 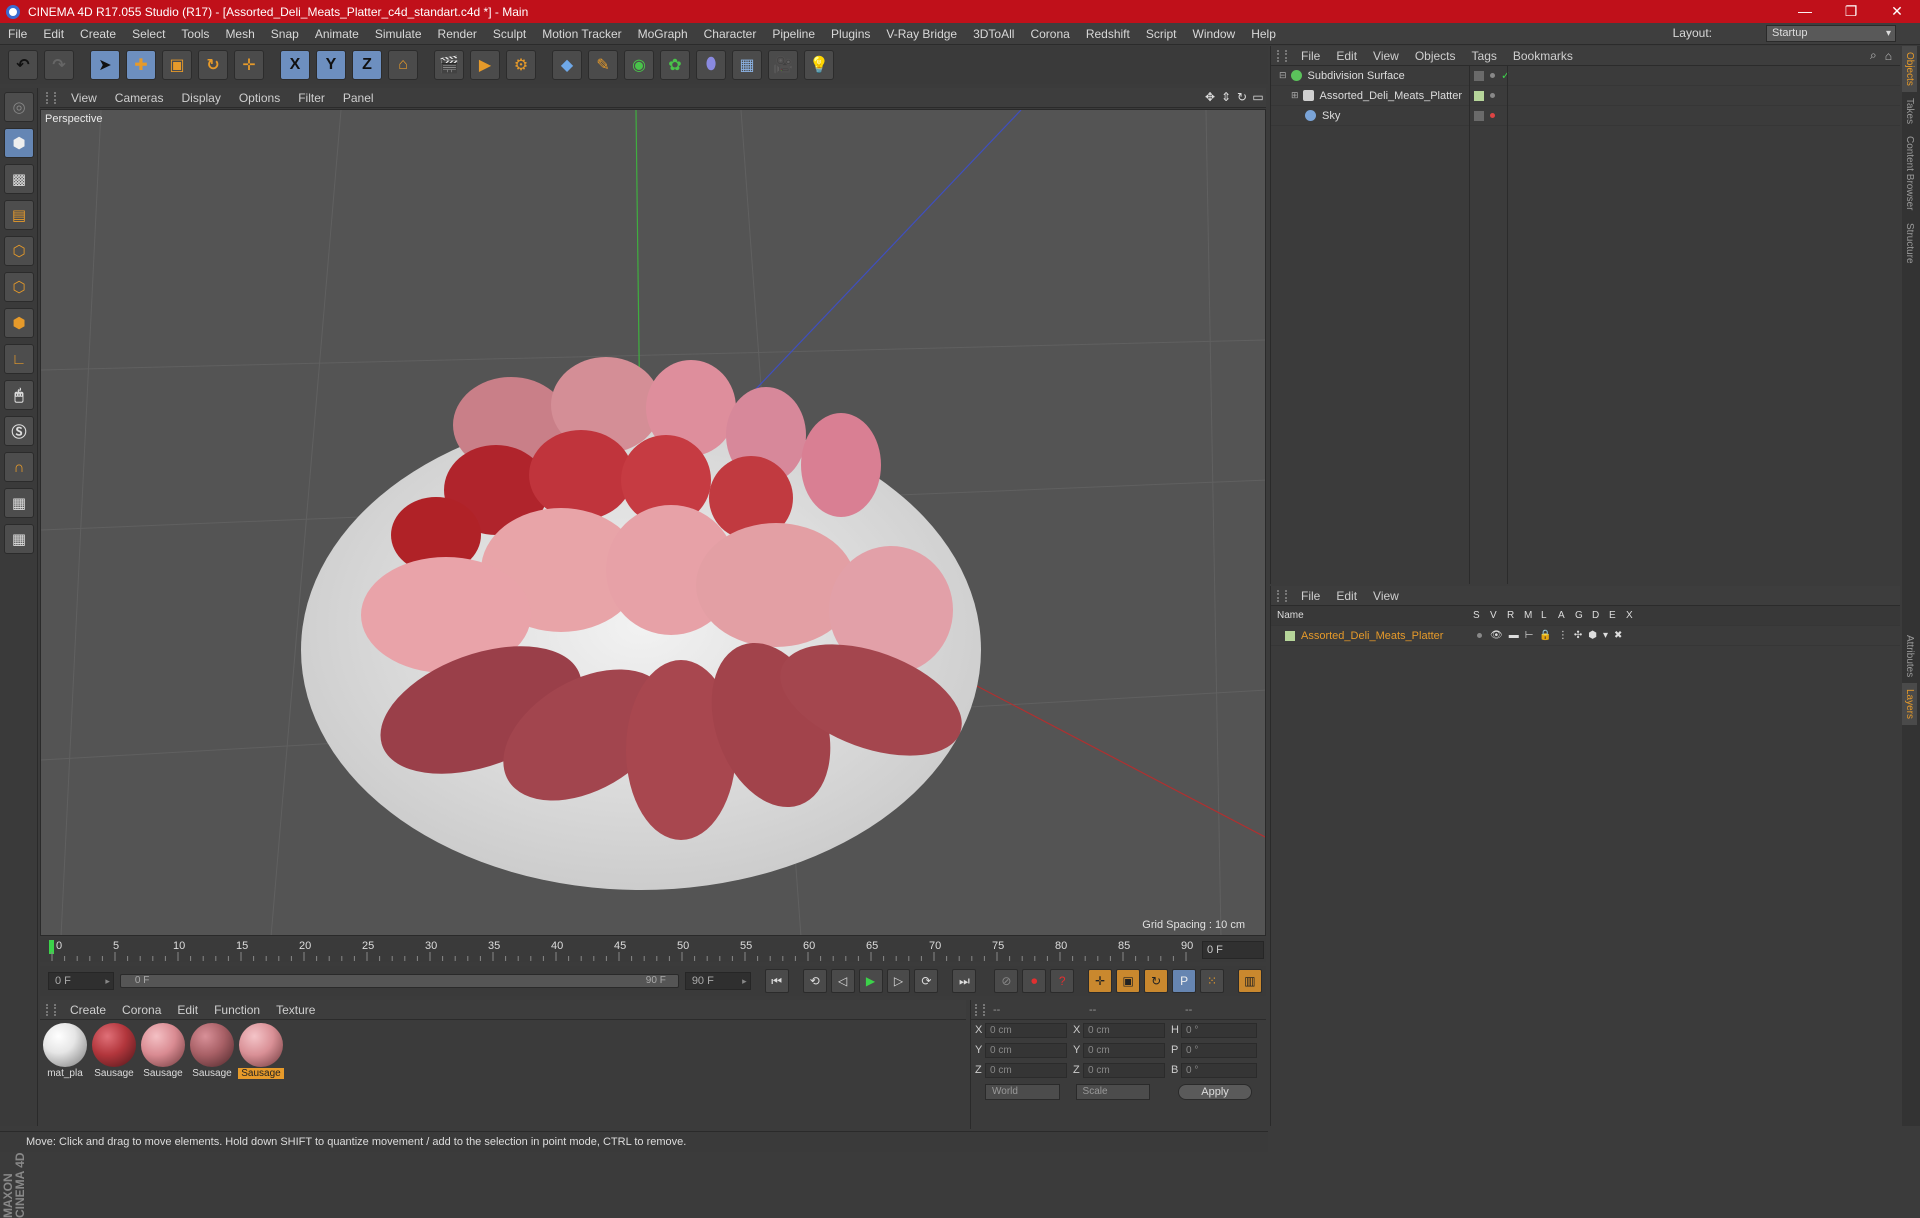 I want to click on end-frame-field: 90 F, so click(x=717, y=981).